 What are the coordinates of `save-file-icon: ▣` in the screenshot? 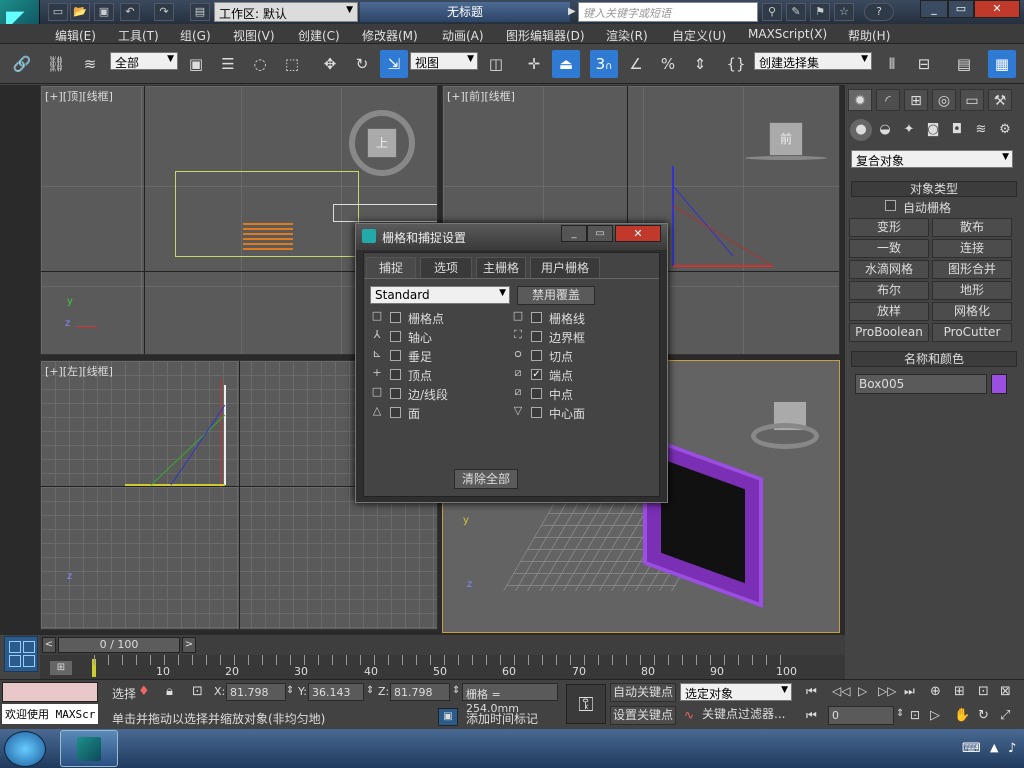 It's located at (104, 12).